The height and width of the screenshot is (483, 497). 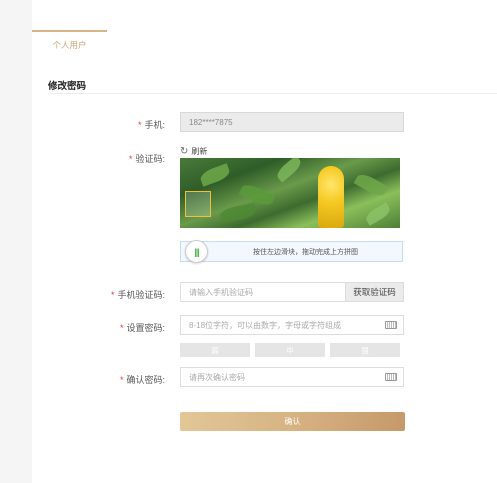 I want to click on refresh-button: ↻ 刷新, so click(x=193, y=151).